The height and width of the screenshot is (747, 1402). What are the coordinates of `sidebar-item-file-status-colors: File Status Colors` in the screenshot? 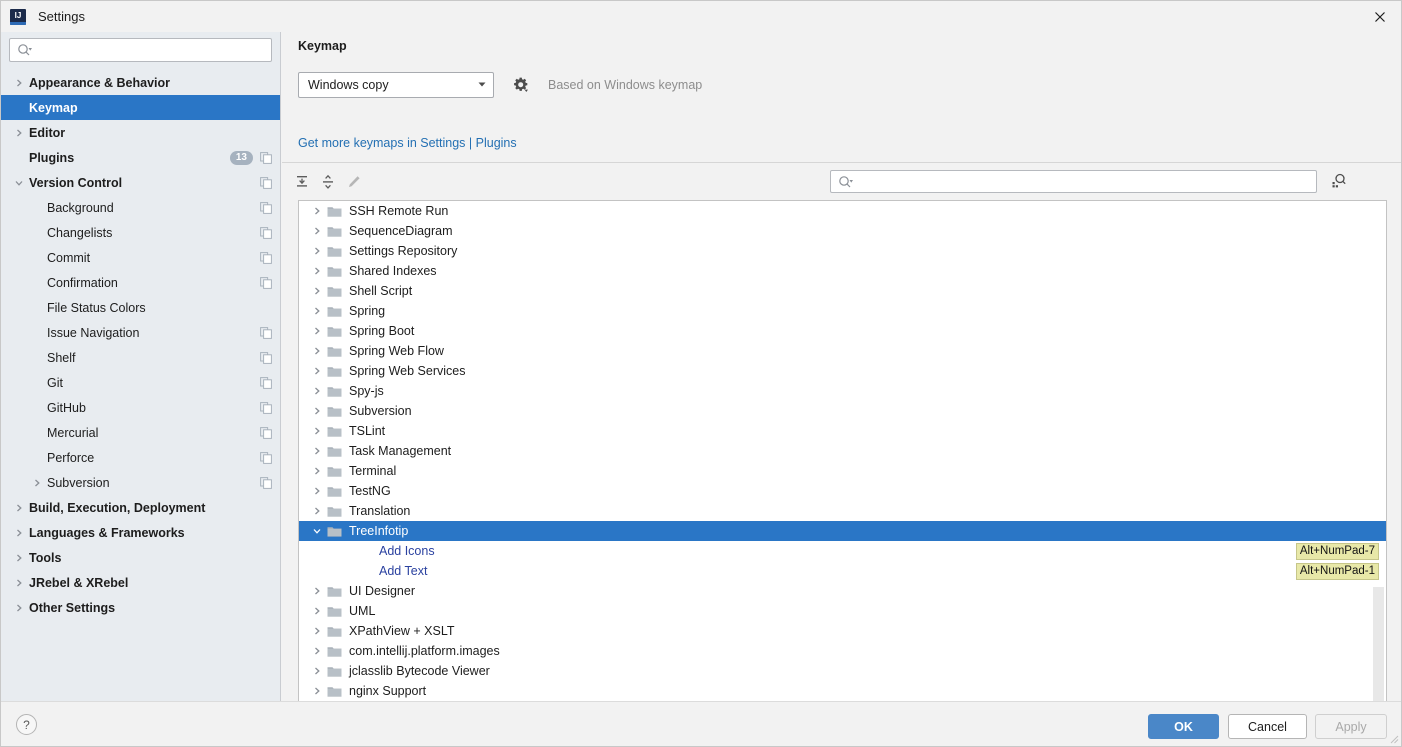 It's located at (140, 307).